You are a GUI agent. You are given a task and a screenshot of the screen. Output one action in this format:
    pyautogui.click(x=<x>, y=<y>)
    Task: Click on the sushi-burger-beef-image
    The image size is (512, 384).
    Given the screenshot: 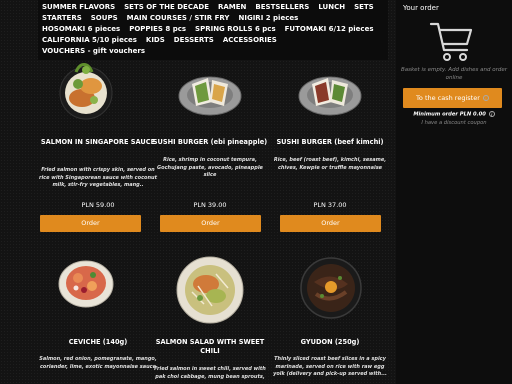 What is the action you would take?
    pyautogui.click(x=330, y=96)
    